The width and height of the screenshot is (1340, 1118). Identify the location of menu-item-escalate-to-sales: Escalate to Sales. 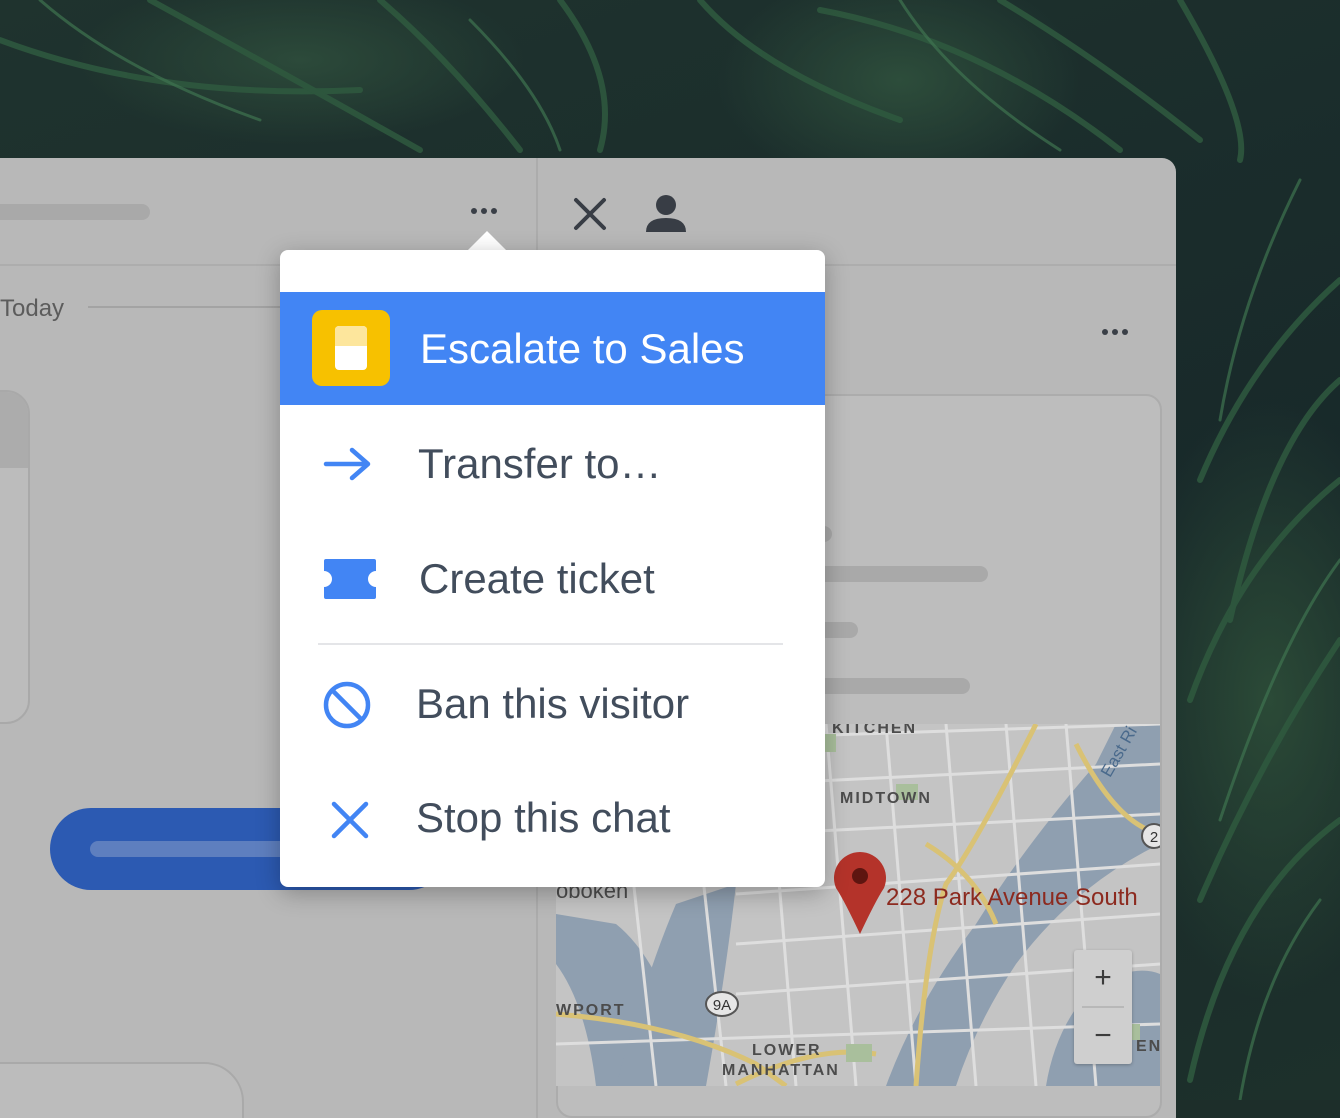
(552, 348).